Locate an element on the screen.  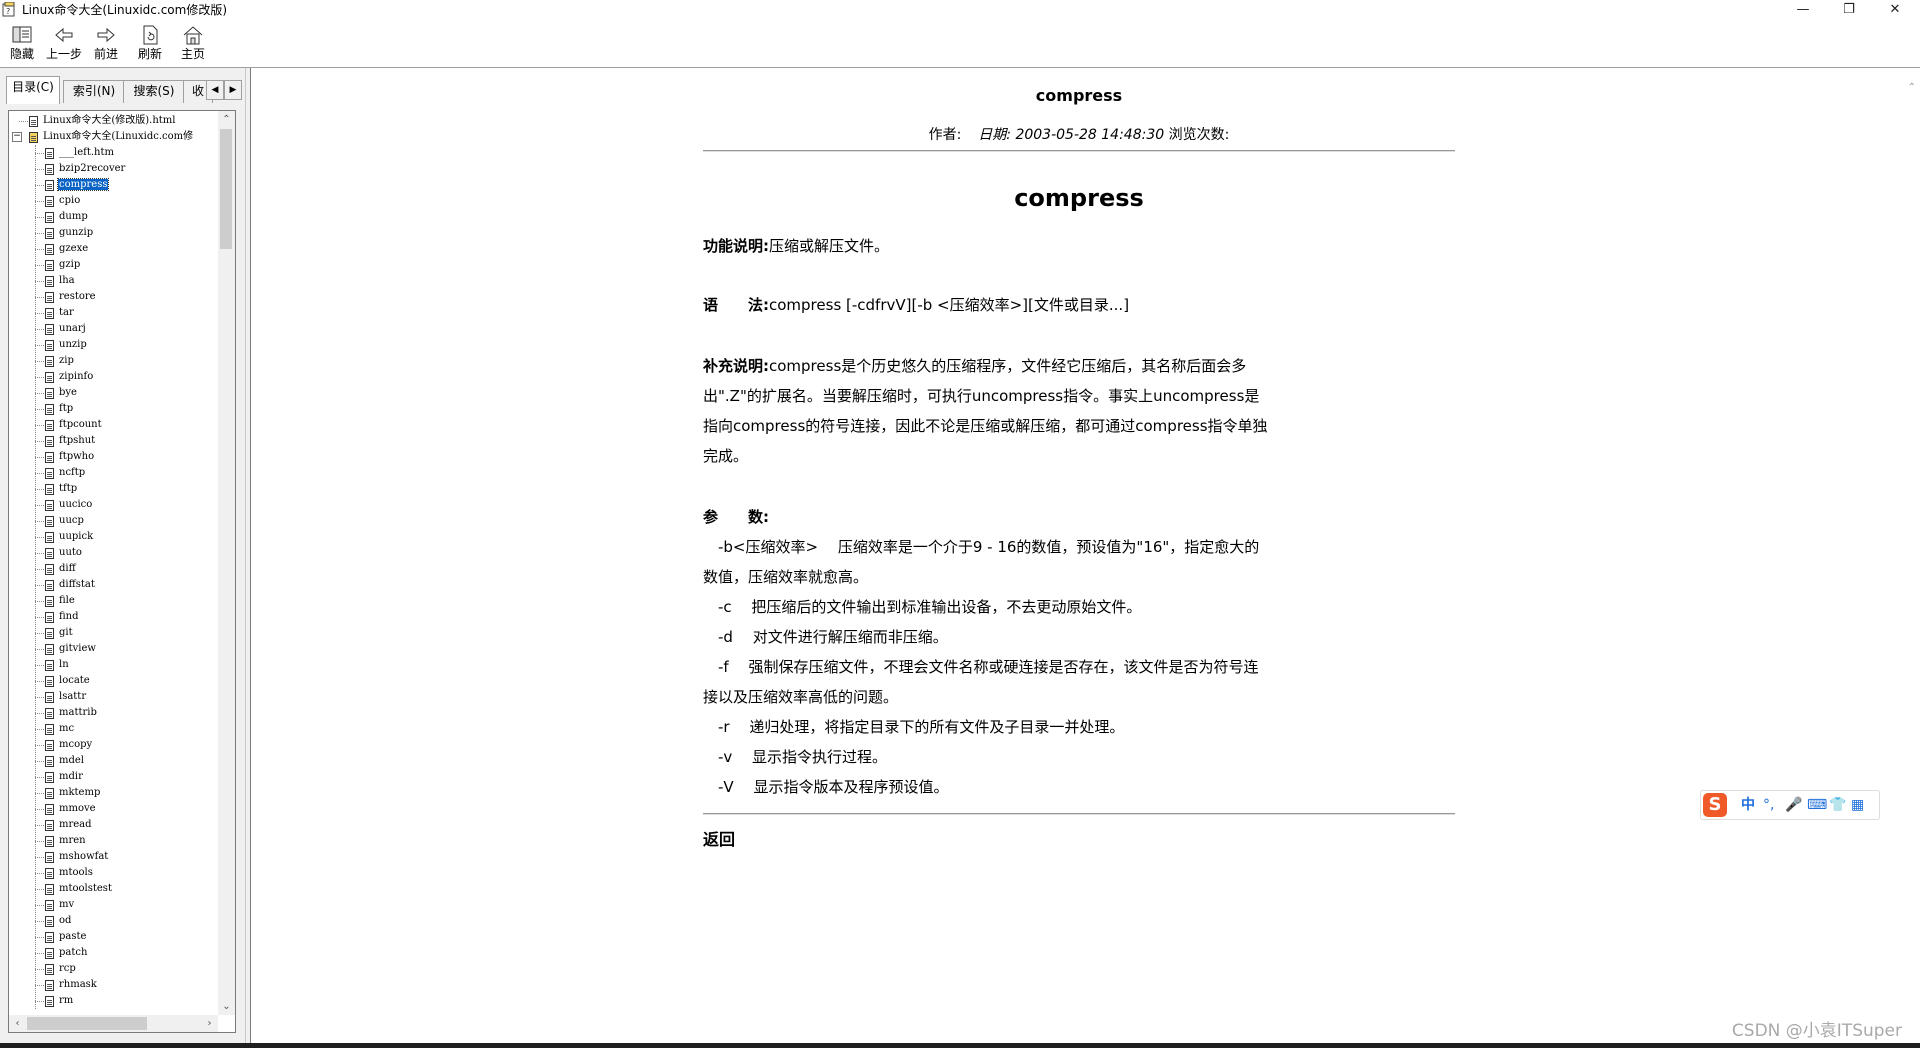
tab-scroll-right: ▶ is located at coordinates (233, 90).